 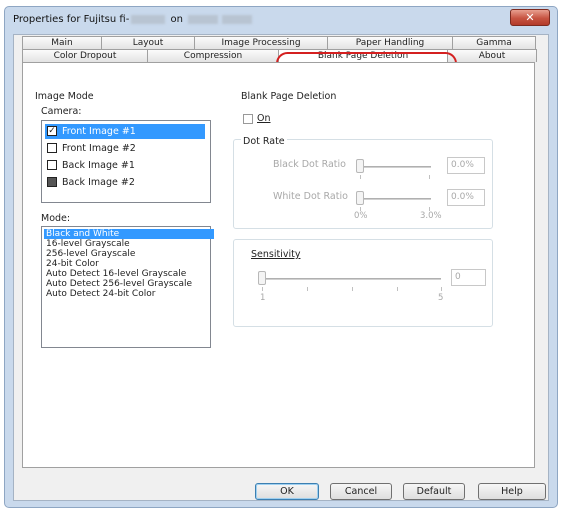 What do you see at coordinates (360, 166) in the screenshot?
I see `black-dot-slider-handle` at bounding box center [360, 166].